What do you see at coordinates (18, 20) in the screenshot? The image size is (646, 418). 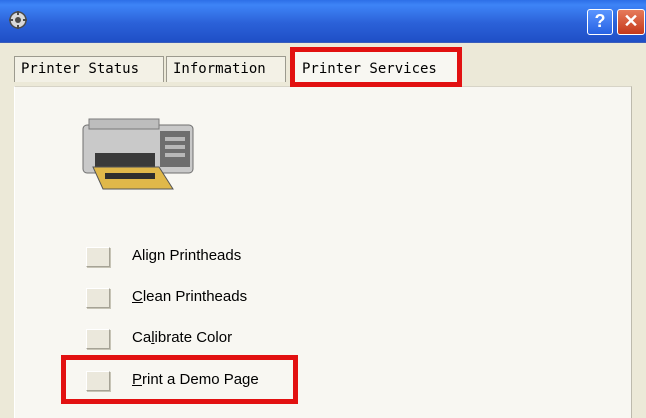 I see `printer-gear-icon` at bounding box center [18, 20].